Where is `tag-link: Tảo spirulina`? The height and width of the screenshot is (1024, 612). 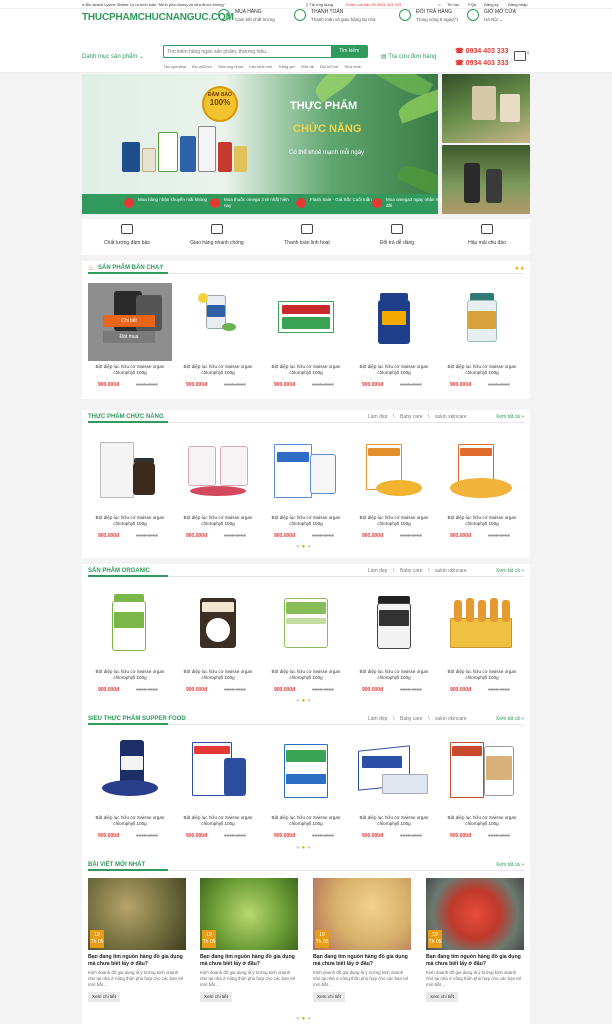
tag-link: Tảo spirulina is located at coordinates (174, 66).